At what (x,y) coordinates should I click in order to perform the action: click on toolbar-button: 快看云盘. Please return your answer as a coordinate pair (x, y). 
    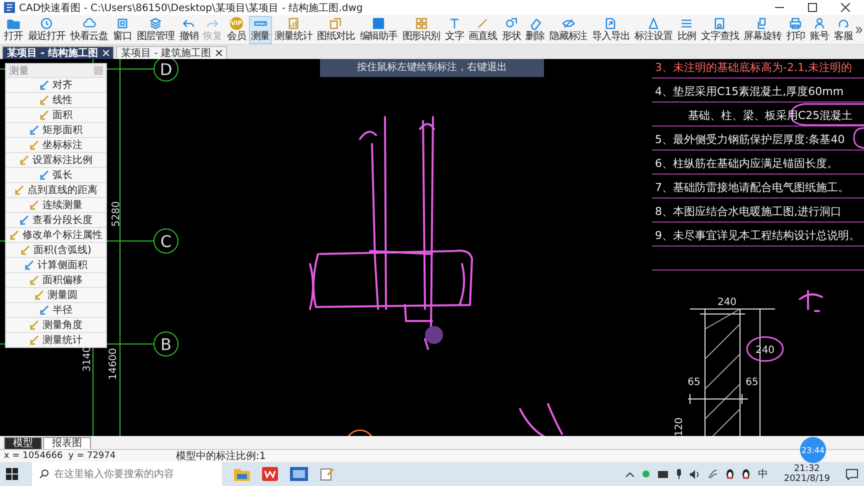
    Looking at the image, I should click on (89, 30).